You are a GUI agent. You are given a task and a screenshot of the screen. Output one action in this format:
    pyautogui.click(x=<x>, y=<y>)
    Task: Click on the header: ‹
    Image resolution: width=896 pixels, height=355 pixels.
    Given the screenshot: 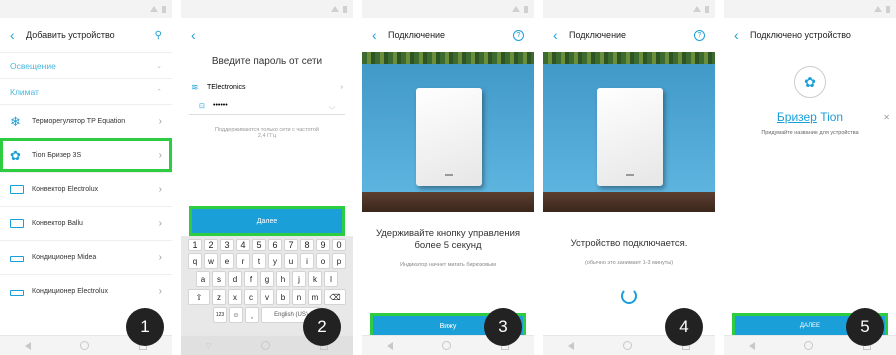 What is the action you would take?
    pyautogui.click(x=267, y=35)
    